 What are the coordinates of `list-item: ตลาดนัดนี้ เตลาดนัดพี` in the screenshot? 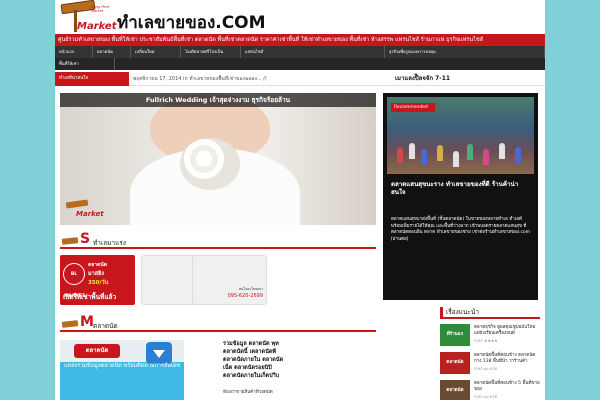 It's located at (298, 352).